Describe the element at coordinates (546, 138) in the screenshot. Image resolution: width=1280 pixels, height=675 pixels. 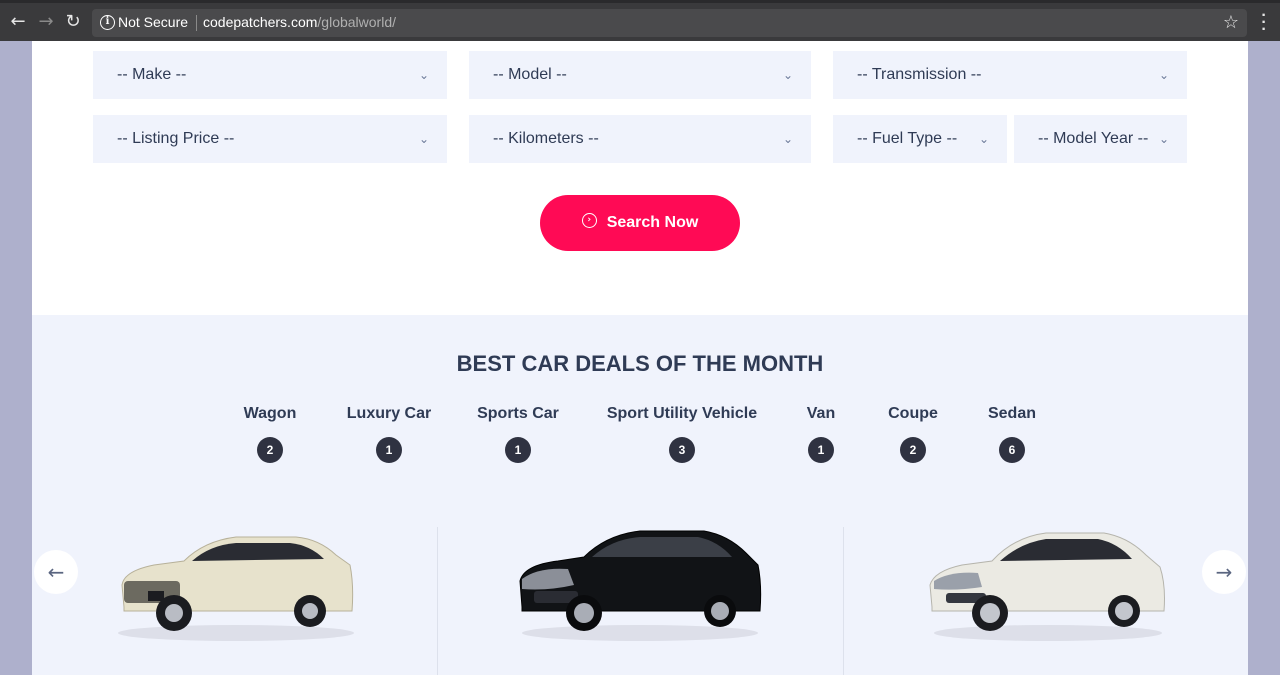
I see `select-label: -- Kilometers --` at that location.